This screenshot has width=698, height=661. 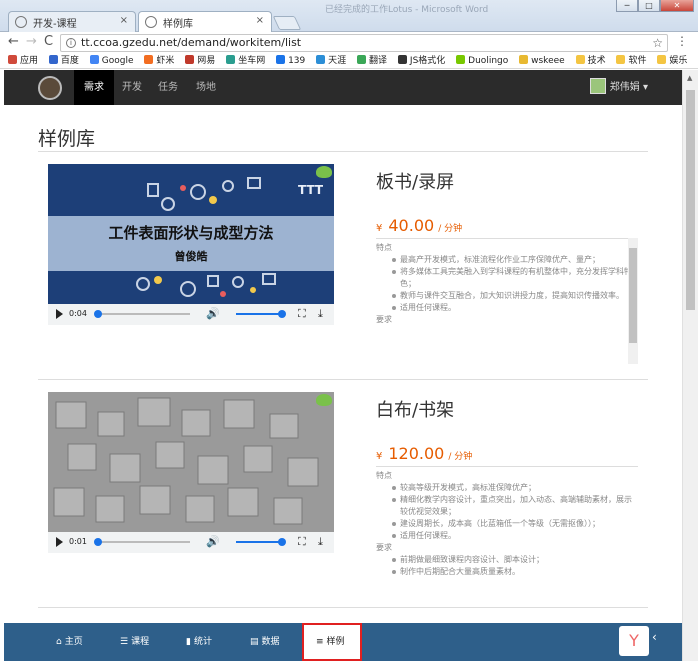 What do you see at coordinates (290, 60) in the screenshot?
I see `bookmark-139: 139` at bounding box center [290, 60].